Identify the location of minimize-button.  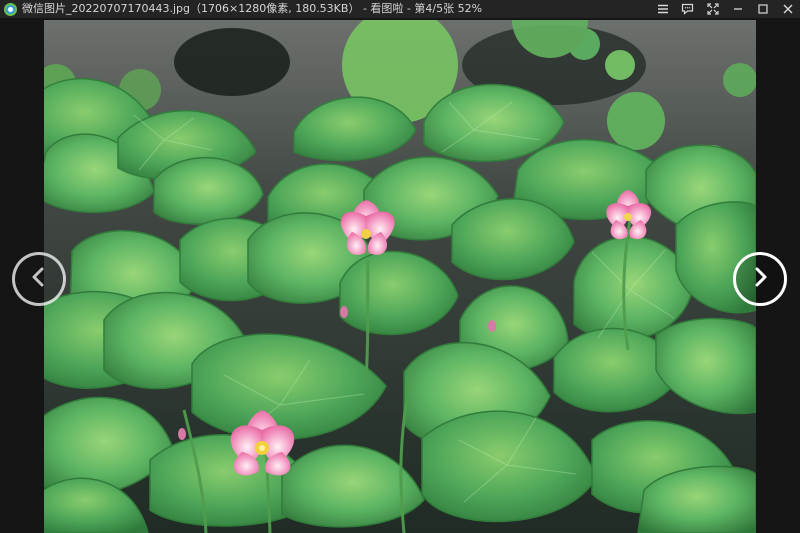
(737, 9).